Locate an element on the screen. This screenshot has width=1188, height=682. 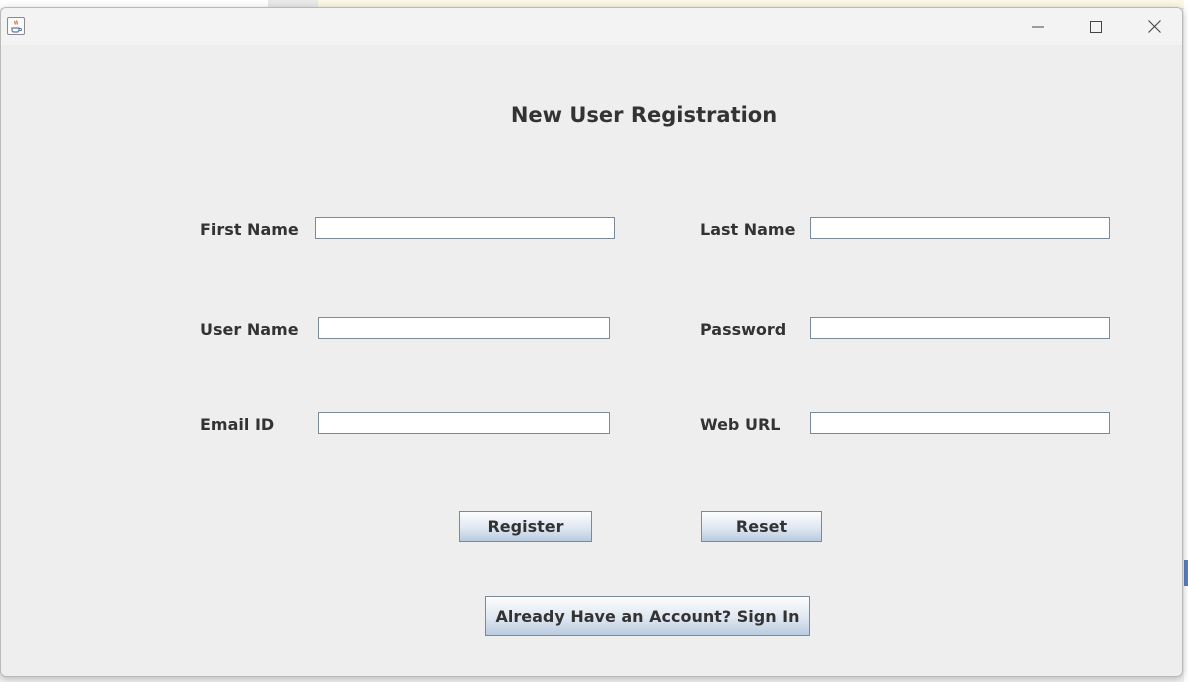
password-field is located at coordinates (960, 328).